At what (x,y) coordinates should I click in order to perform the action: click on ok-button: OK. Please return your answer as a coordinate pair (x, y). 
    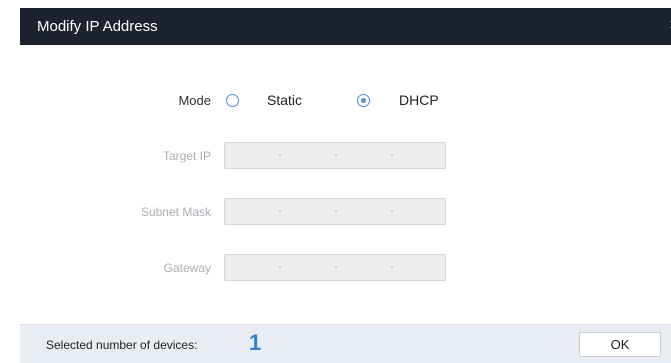
    Looking at the image, I should click on (620, 344).